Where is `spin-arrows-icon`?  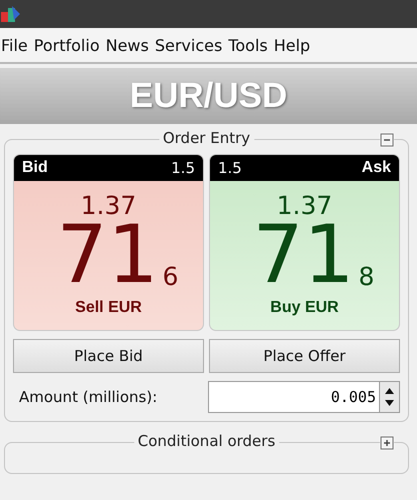 spin-arrows-icon is located at coordinates (389, 397).